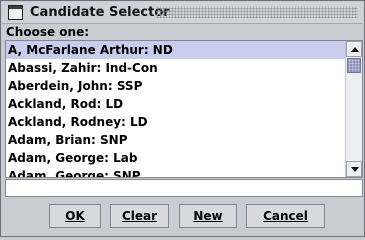  I want to click on title-bar: Candidate Selector, so click(182, 13).